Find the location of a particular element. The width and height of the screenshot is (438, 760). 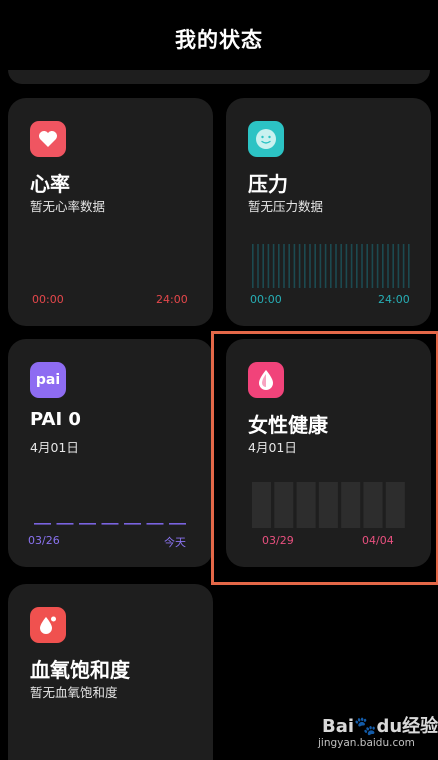

pai-card: pai PAI 0 4月01日 03/26 今天 is located at coordinates (110, 453).